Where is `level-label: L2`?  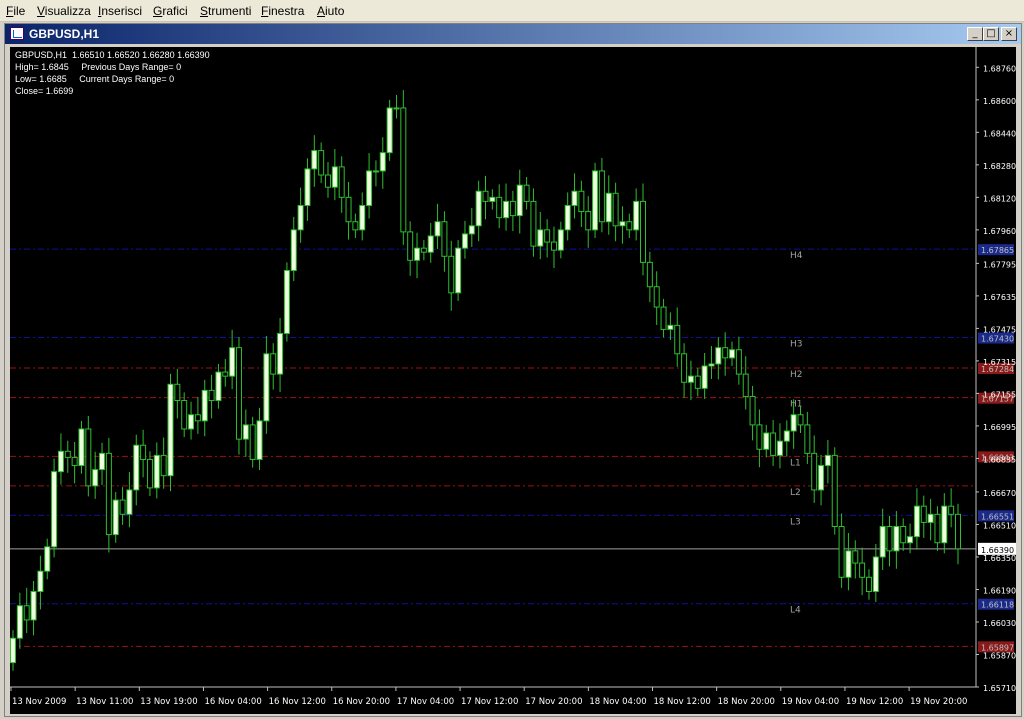 level-label: L2 is located at coordinates (795, 493).